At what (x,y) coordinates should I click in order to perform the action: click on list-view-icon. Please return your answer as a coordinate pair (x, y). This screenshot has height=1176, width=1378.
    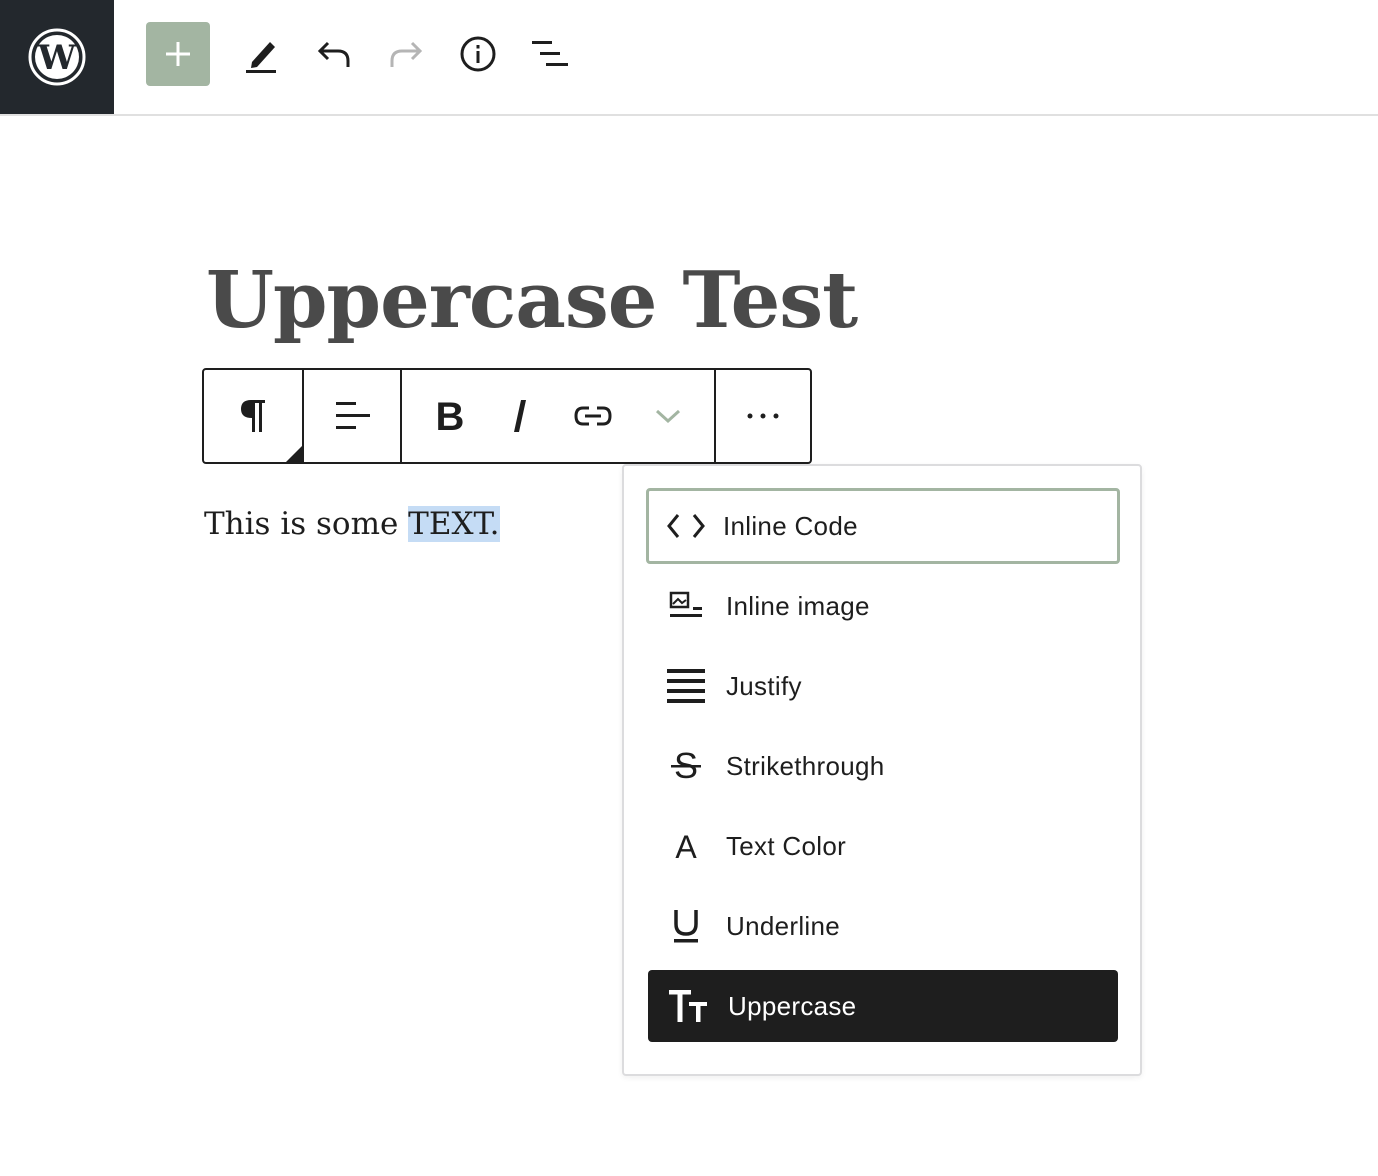
    Looking at the image, I should click on (550, 53).